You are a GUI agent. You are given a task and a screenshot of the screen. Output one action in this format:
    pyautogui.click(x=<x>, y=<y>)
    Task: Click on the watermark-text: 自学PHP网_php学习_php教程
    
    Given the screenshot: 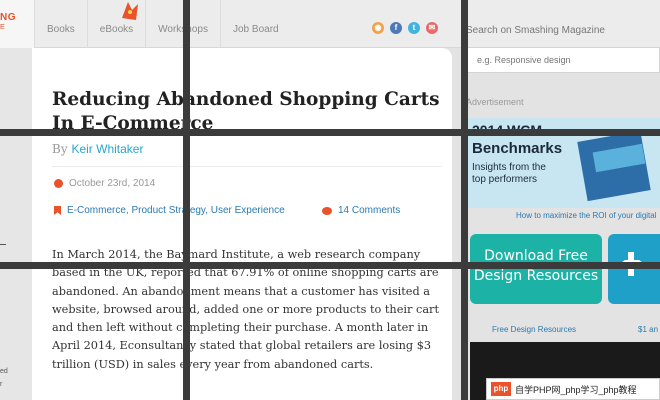 What is the action you would take?
    pyautogui.click(x=576, y=389)
    